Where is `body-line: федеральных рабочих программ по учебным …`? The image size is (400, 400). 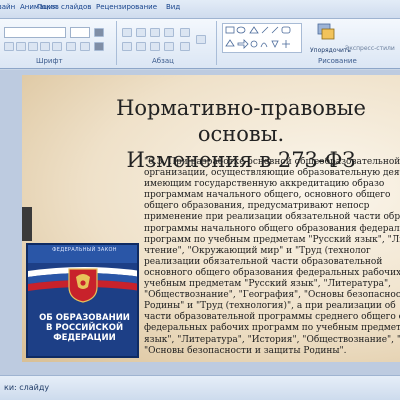
body-line: федеральных рабочих программ по учебным … is located at coordinates (272, 328).